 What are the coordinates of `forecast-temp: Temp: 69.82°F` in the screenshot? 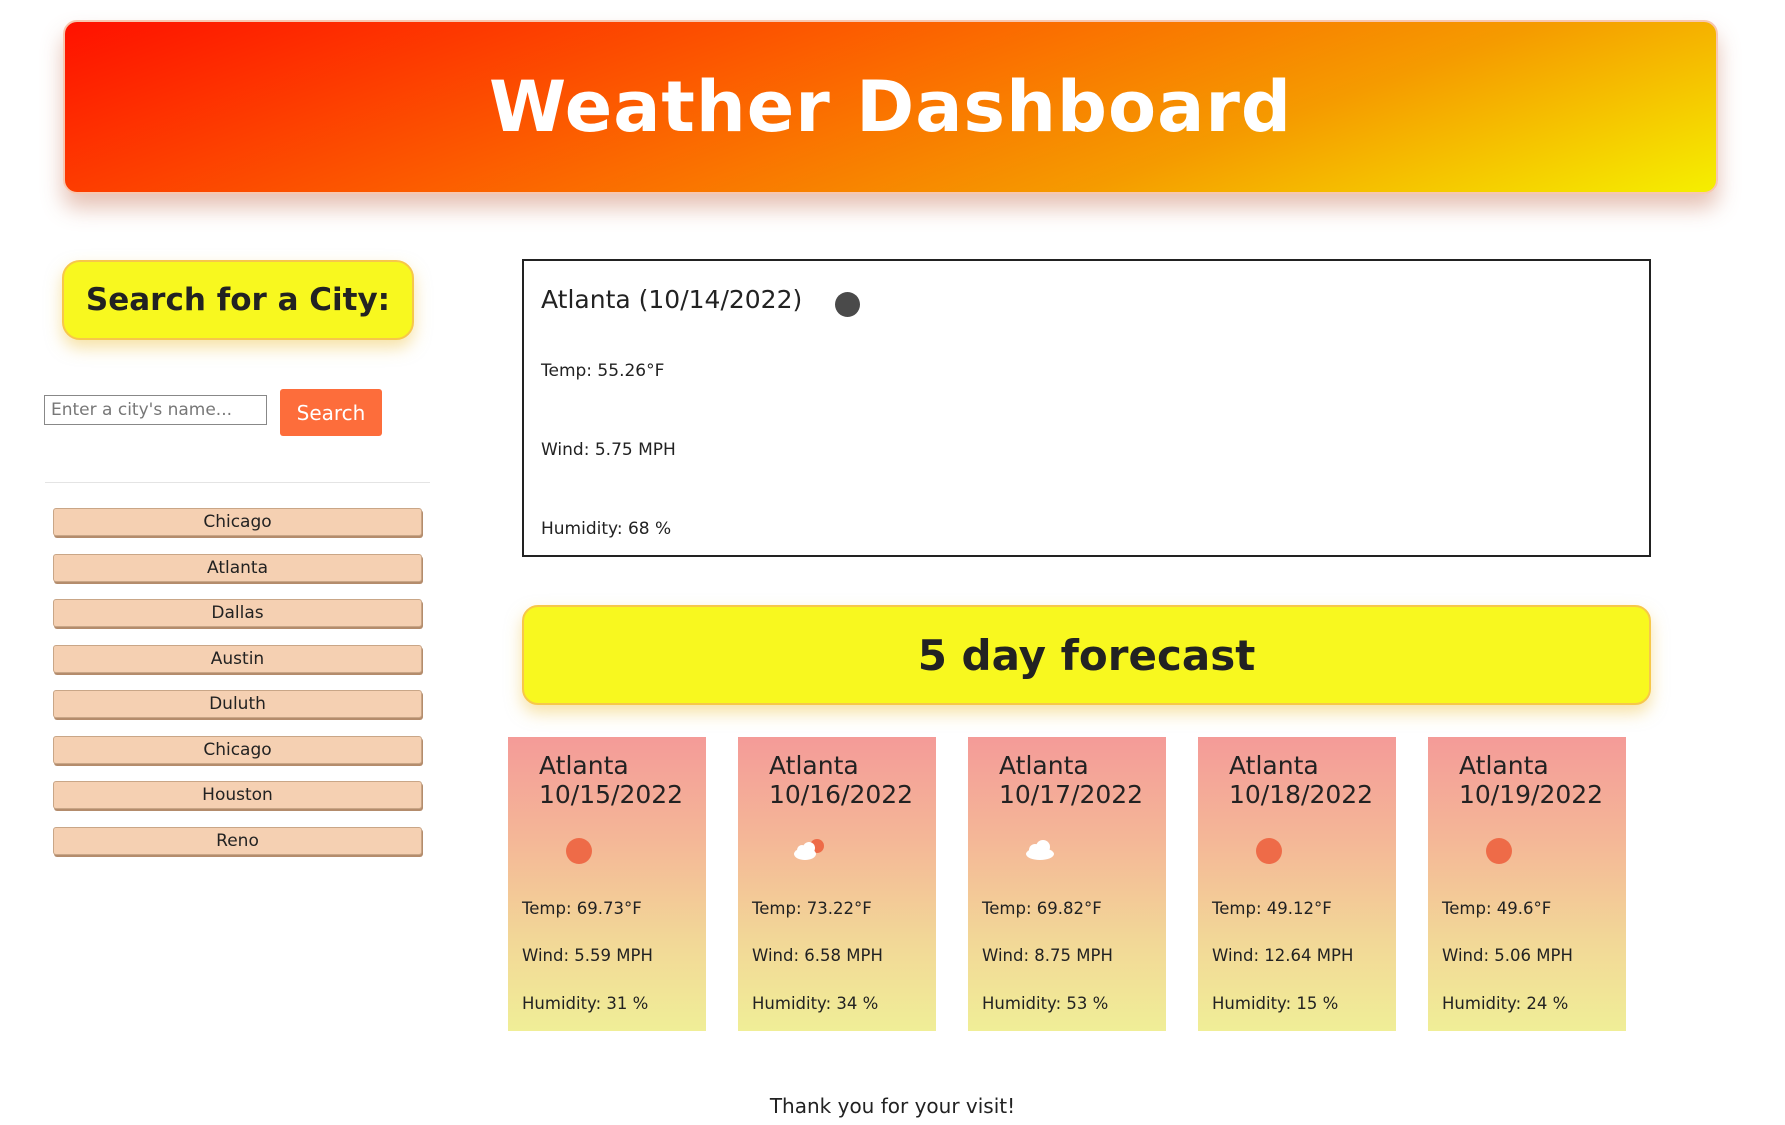 It's located at (1042, 908).